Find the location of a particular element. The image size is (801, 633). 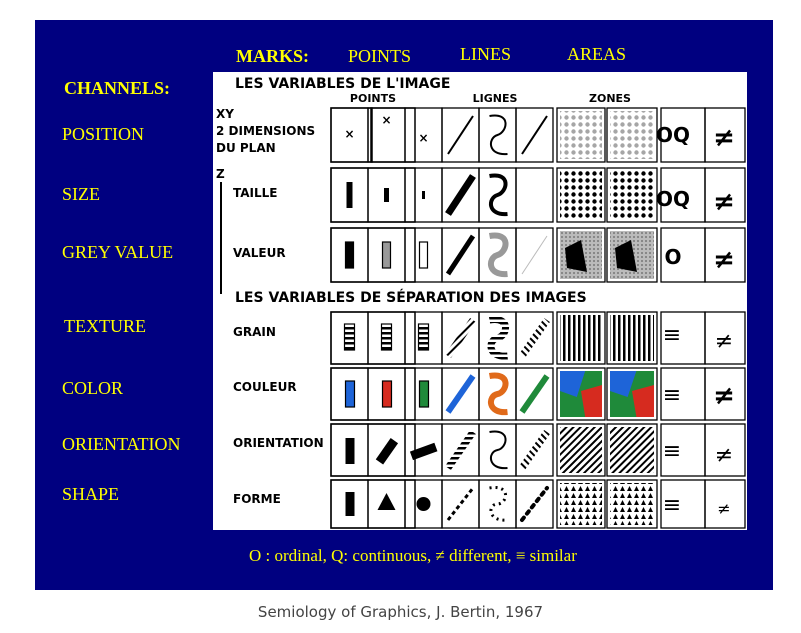

mark-points: POINTS is located at coordinates (380, 56).